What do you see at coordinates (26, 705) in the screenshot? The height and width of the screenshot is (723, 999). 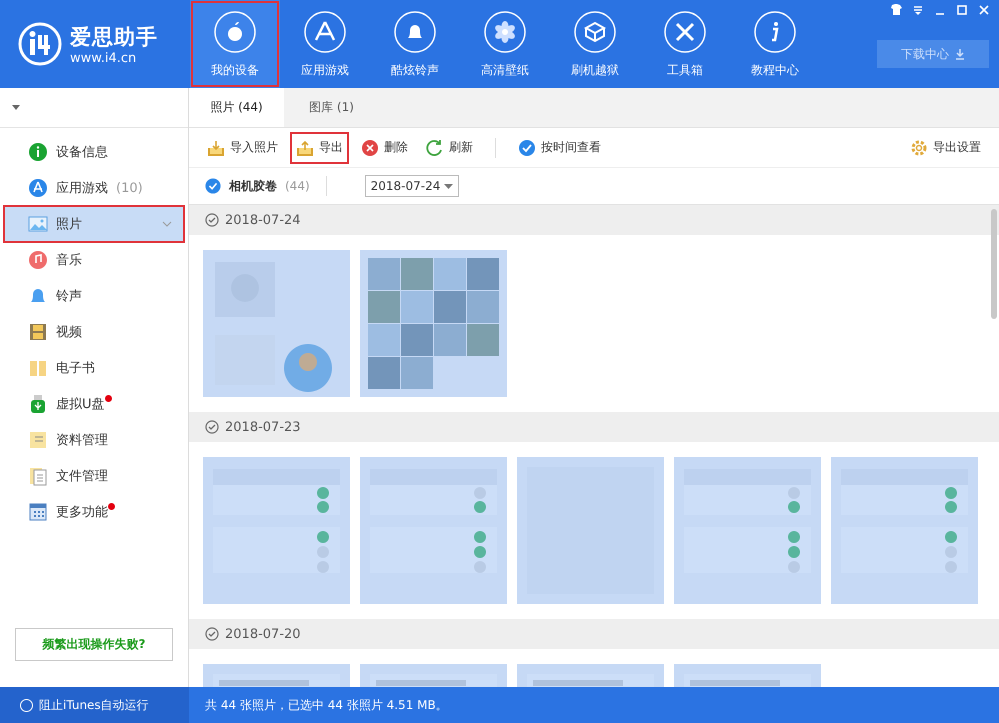 I see `radio-button` at bounding box center [26, 705].